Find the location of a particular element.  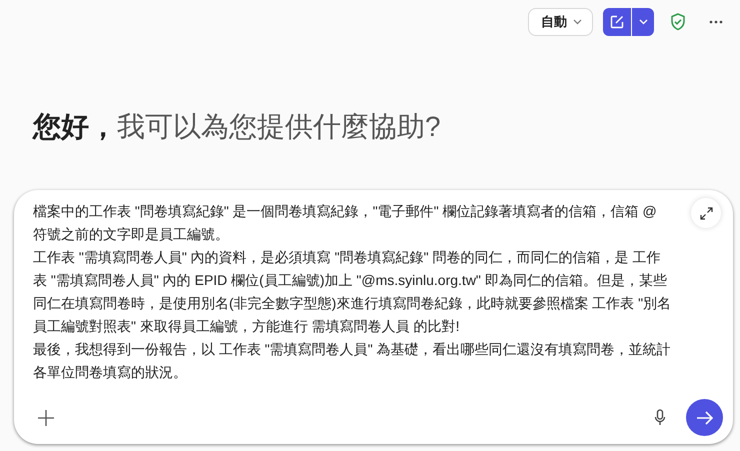

edit-icon is located at coordinates (617, 22).